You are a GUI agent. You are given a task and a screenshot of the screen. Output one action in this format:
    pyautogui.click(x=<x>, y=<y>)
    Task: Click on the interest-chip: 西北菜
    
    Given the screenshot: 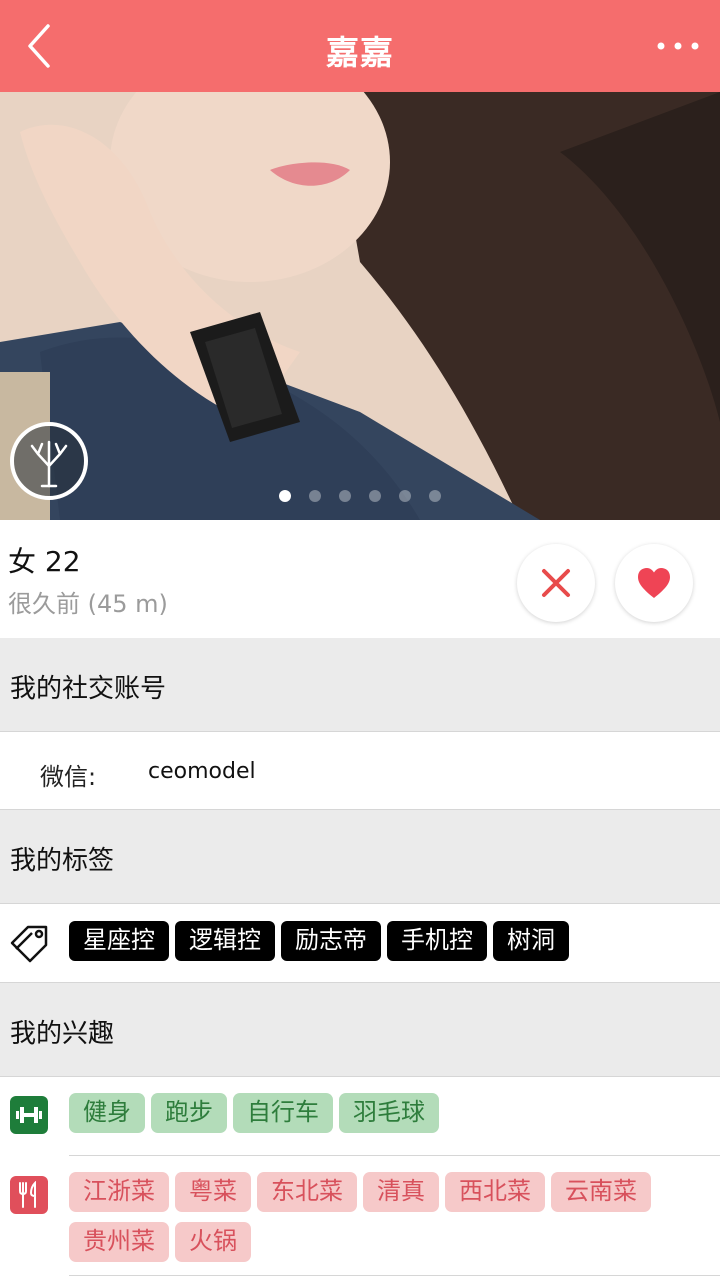 What is the action you would take?
    pyautogui.click(x=495, y=1192)
    